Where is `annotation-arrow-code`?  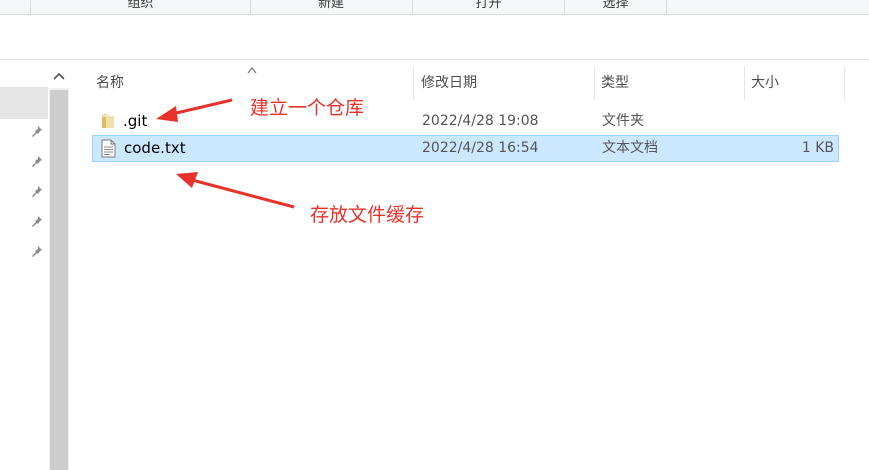 annotation-arrow-code is located at coordinates (235, 190).